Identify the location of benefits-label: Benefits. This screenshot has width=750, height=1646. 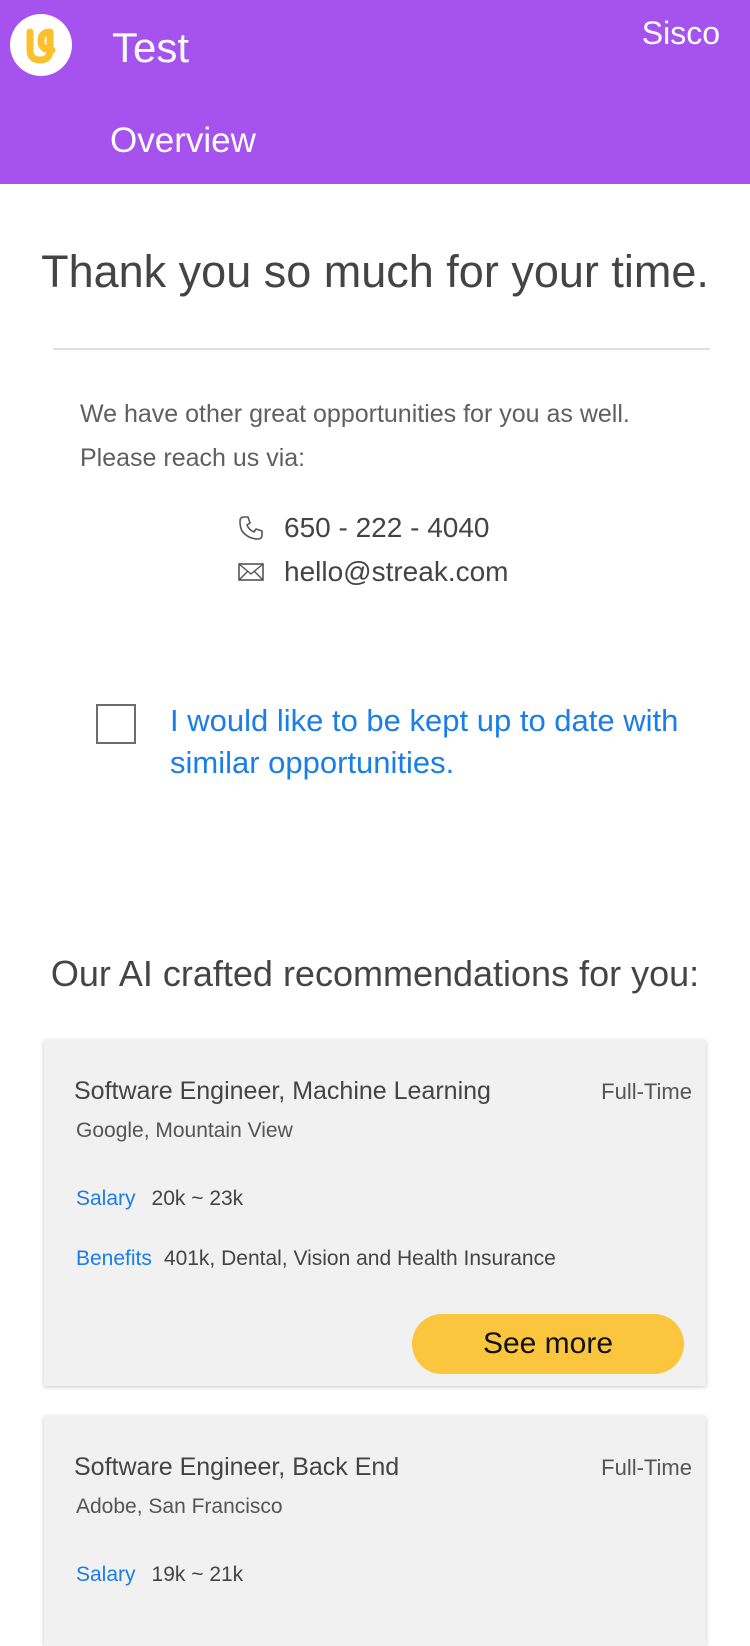
(114, 1258).